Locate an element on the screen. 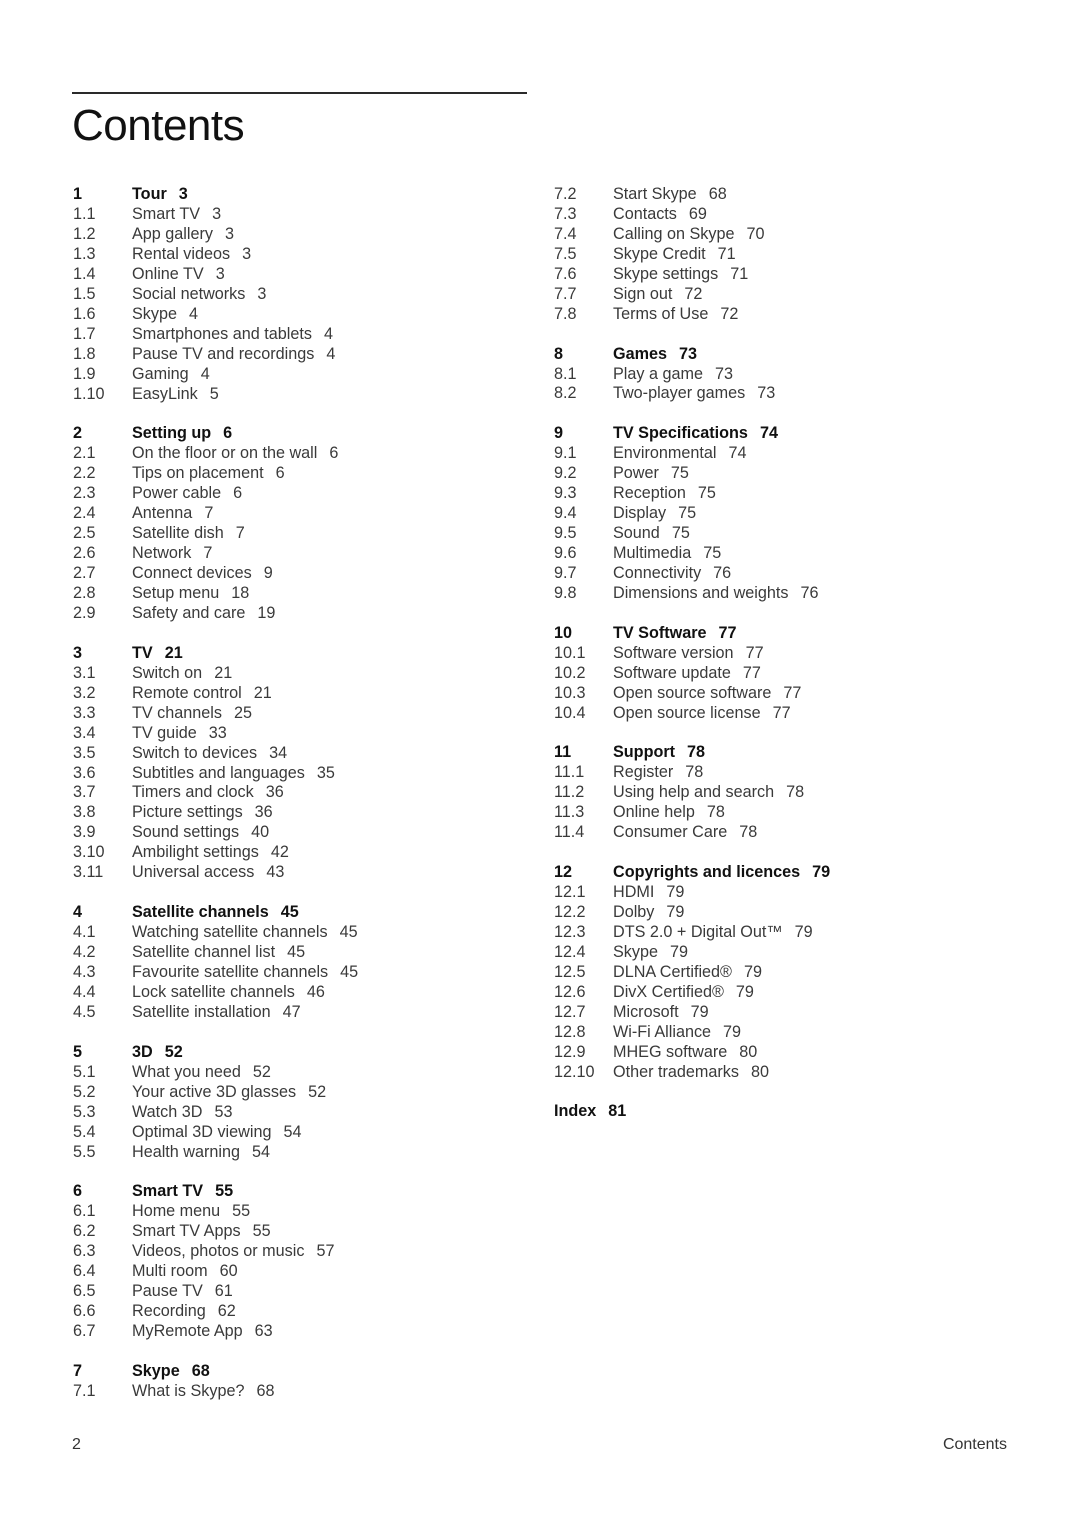  toc-entry: 7.3 Contacts 69 is located at coordinates (789, 215).